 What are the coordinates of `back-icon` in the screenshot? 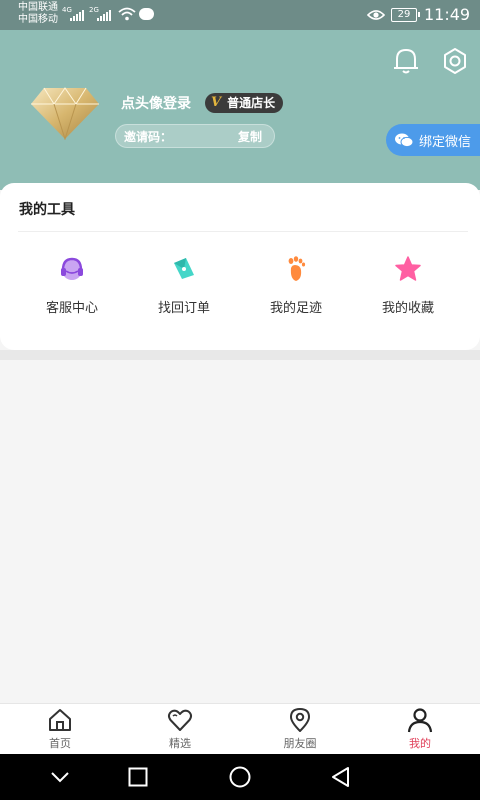 It's located at (341, 777).